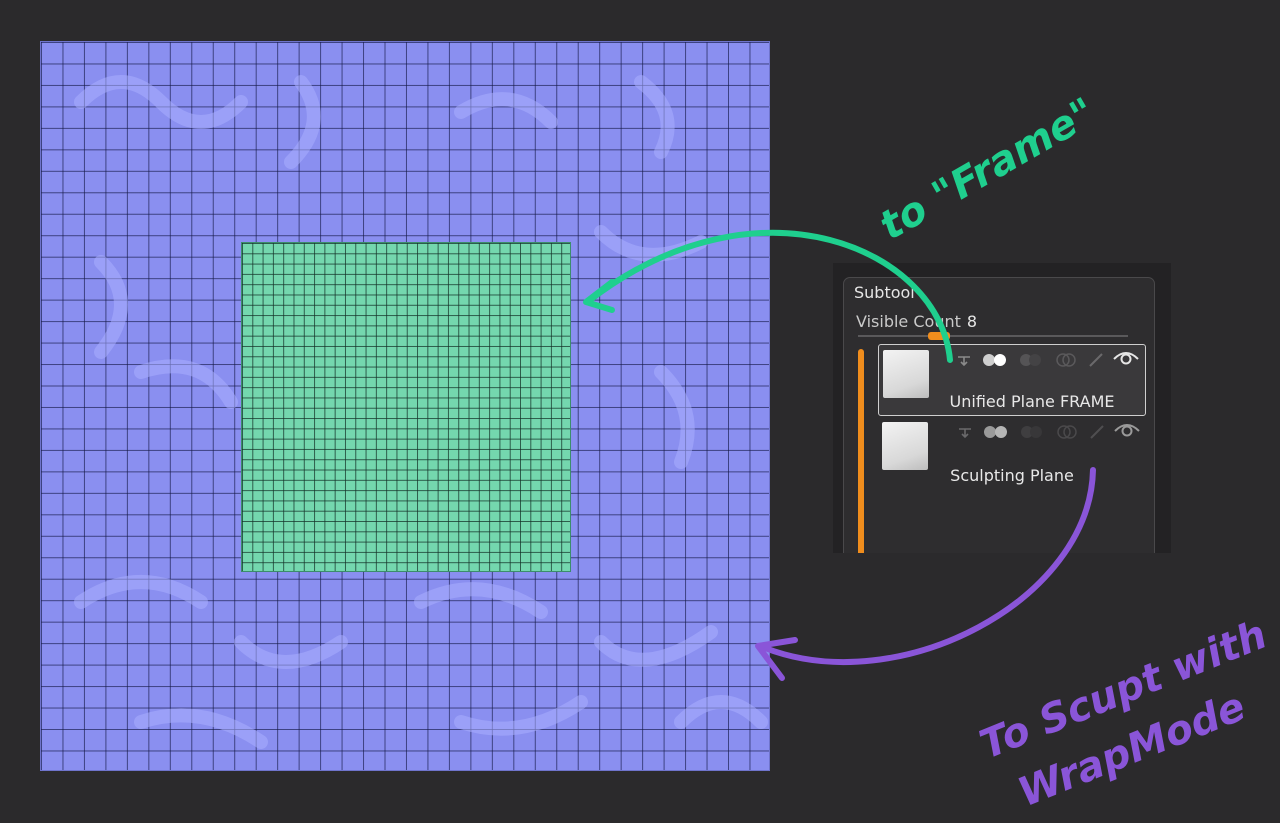  I want to click on wrap-note-line2: WrapMode, so click(1132, 750).